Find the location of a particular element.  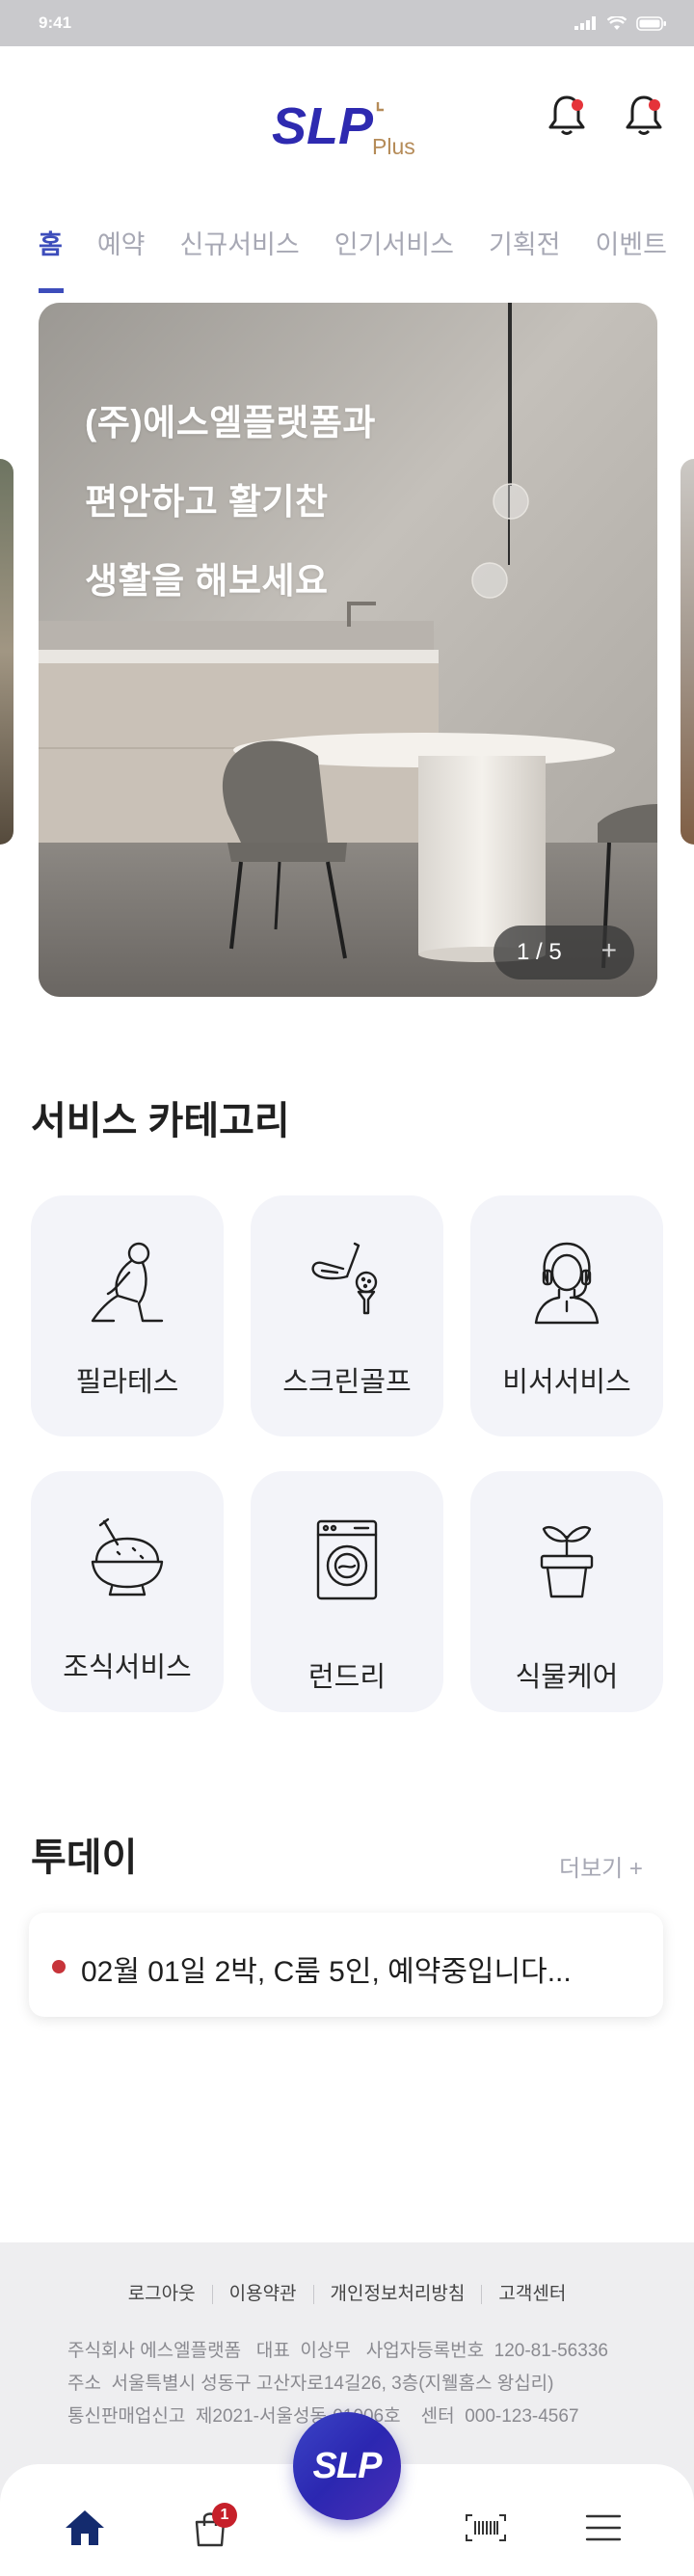

app-header: SLP Plus is located at coordinates (347, 124).